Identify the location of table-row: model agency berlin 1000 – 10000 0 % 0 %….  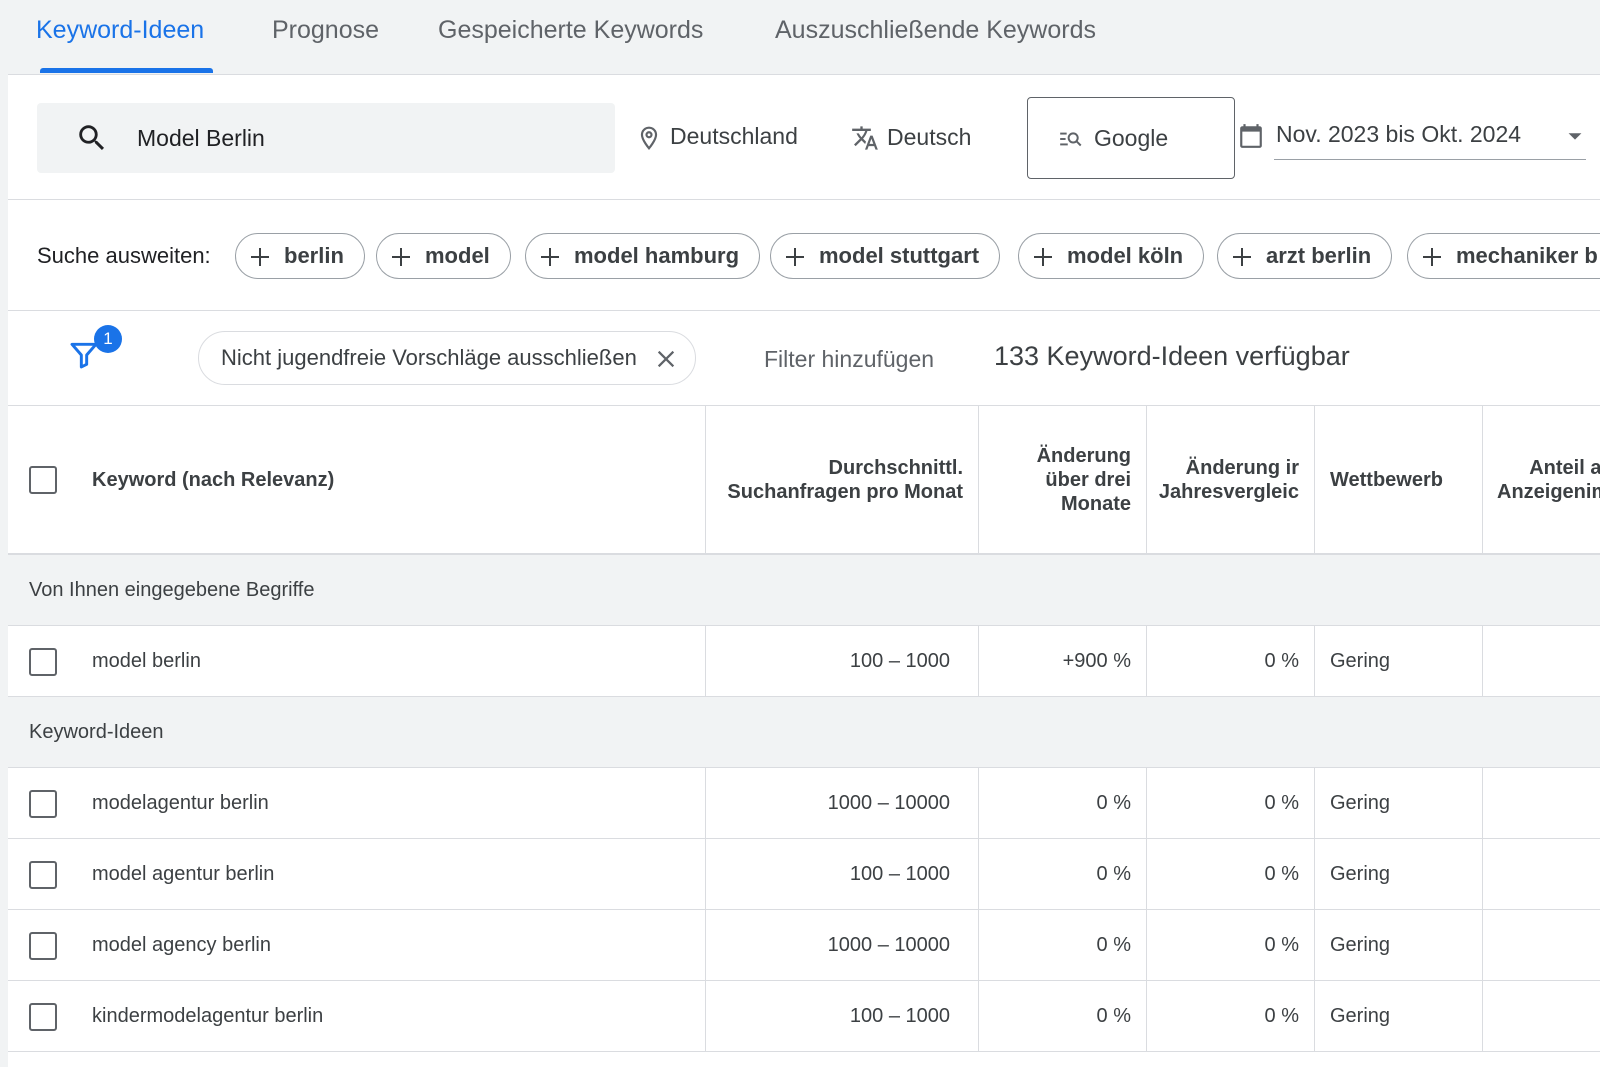
(804, 945).